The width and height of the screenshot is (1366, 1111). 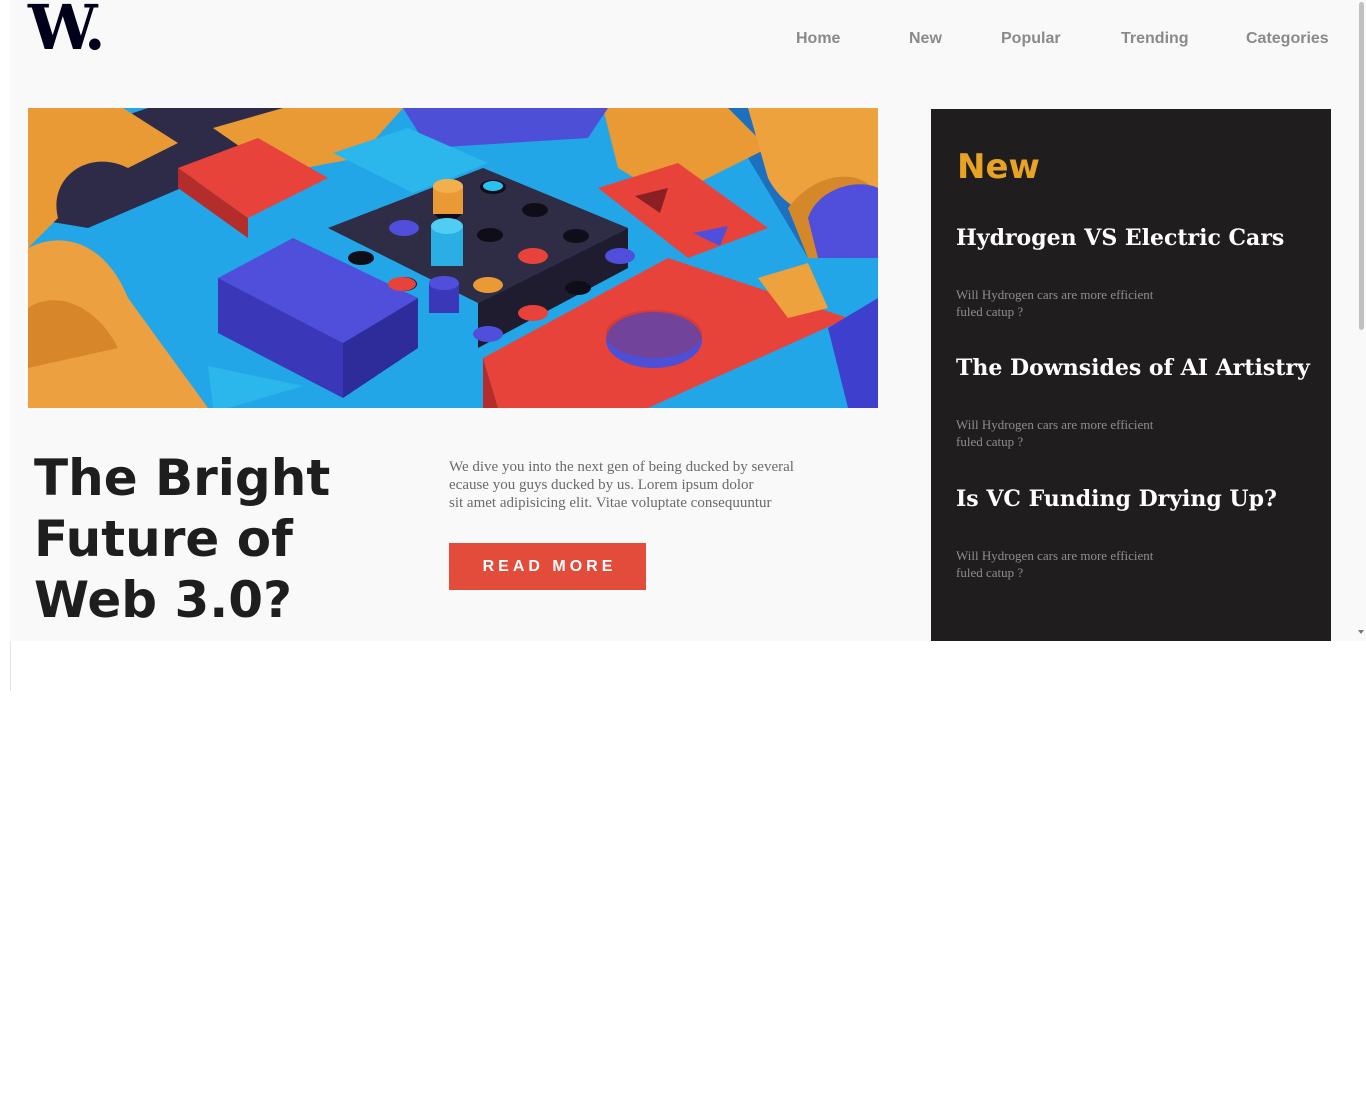 I want to click on hero-headline-line-3: Web 3.0?, so click(x=163, y=600).